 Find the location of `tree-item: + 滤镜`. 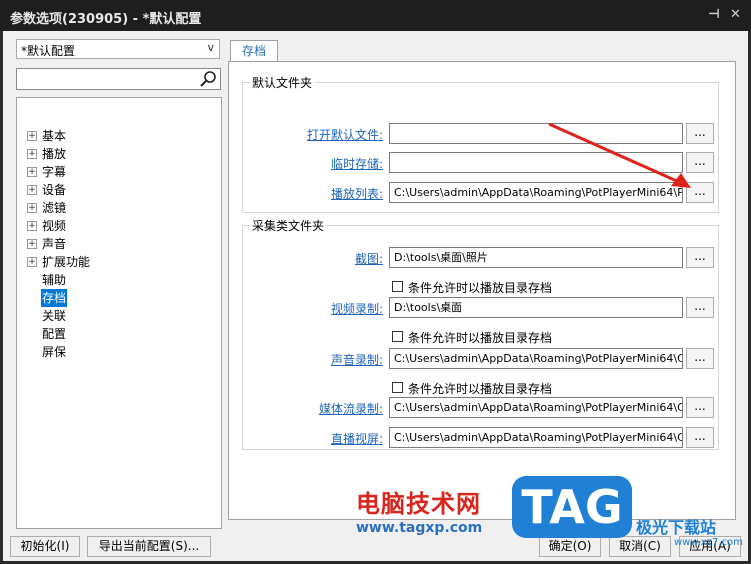

tree-item: + 滤镜 is located at coordinates (117, 208).